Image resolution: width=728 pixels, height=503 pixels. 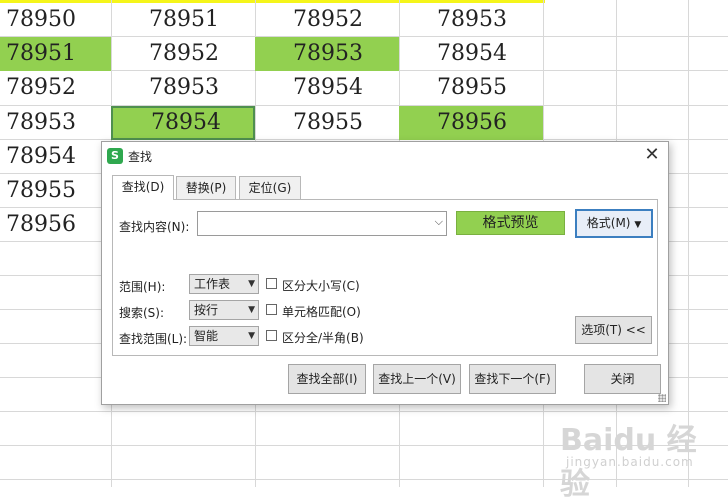 What do you see at coordinates (271, 335) in the screenshot?
I see `match-width-checkbox` at bounding box center [271, 335].